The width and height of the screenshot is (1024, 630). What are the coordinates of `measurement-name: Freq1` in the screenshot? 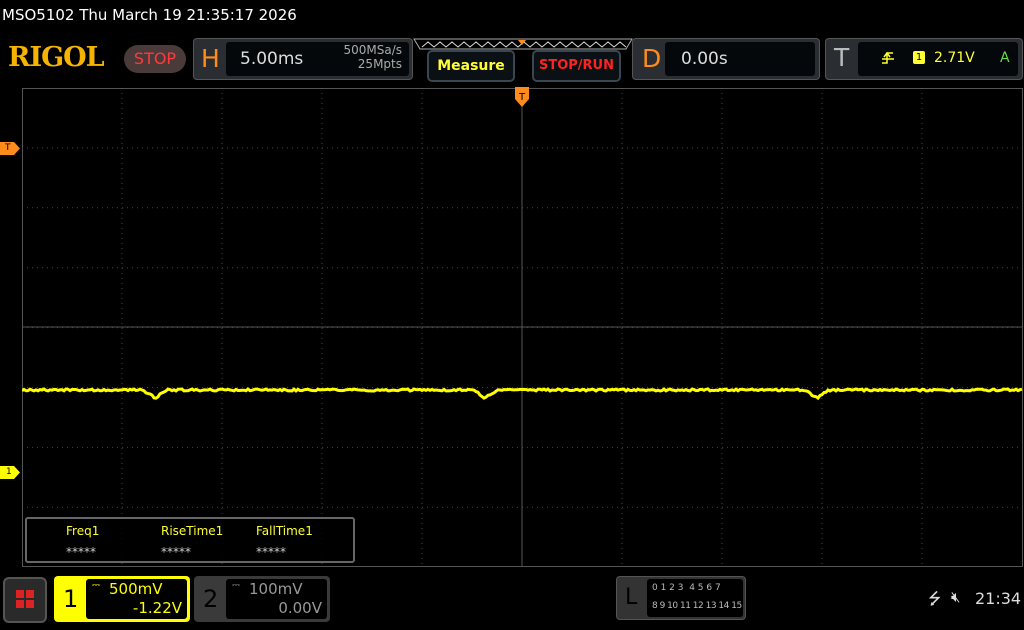 It's located at (82, 531).